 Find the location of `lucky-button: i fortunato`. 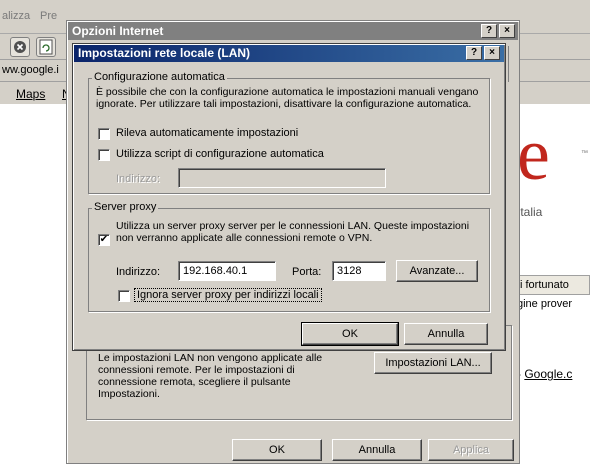

lucky-button: i fortunato is located at coordinates (553, 285).